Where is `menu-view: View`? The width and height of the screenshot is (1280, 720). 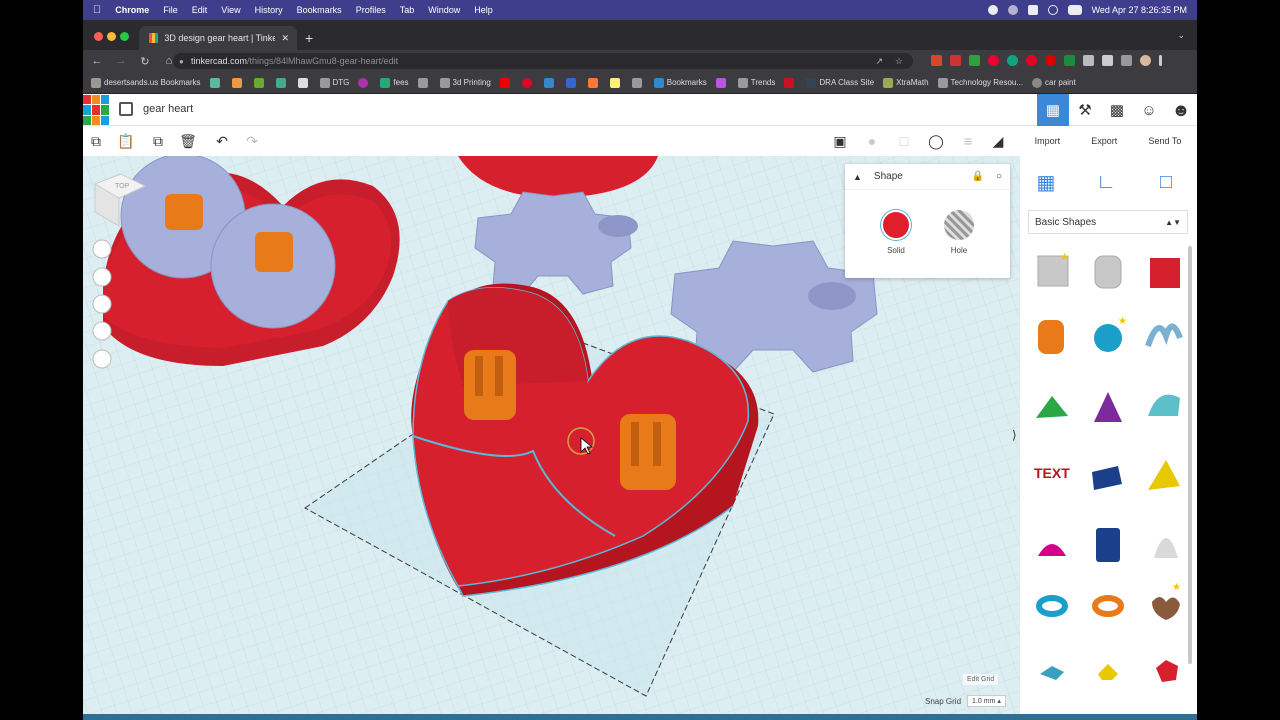
menu-view: View is located at coordinates (230, 10).